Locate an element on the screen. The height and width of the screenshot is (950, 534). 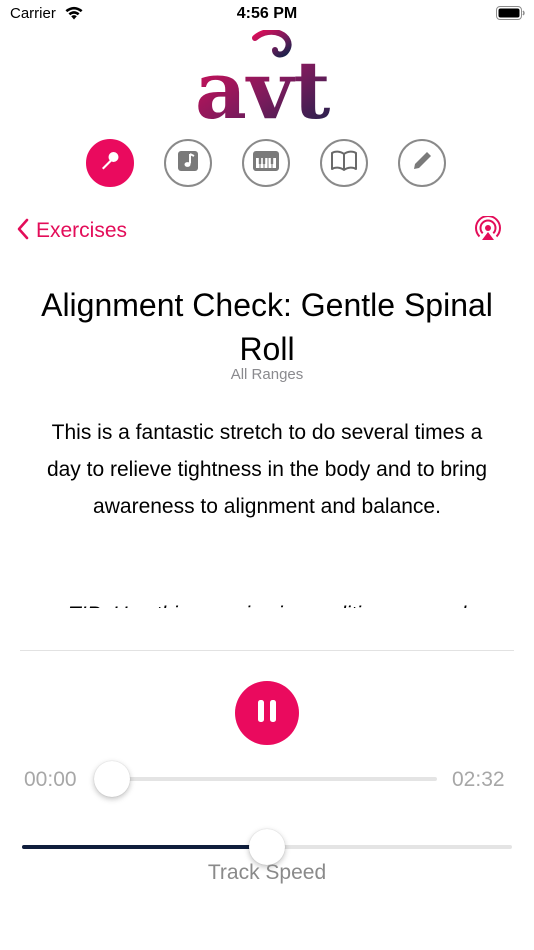
pencil-icon is located at coordinates (422, 163).